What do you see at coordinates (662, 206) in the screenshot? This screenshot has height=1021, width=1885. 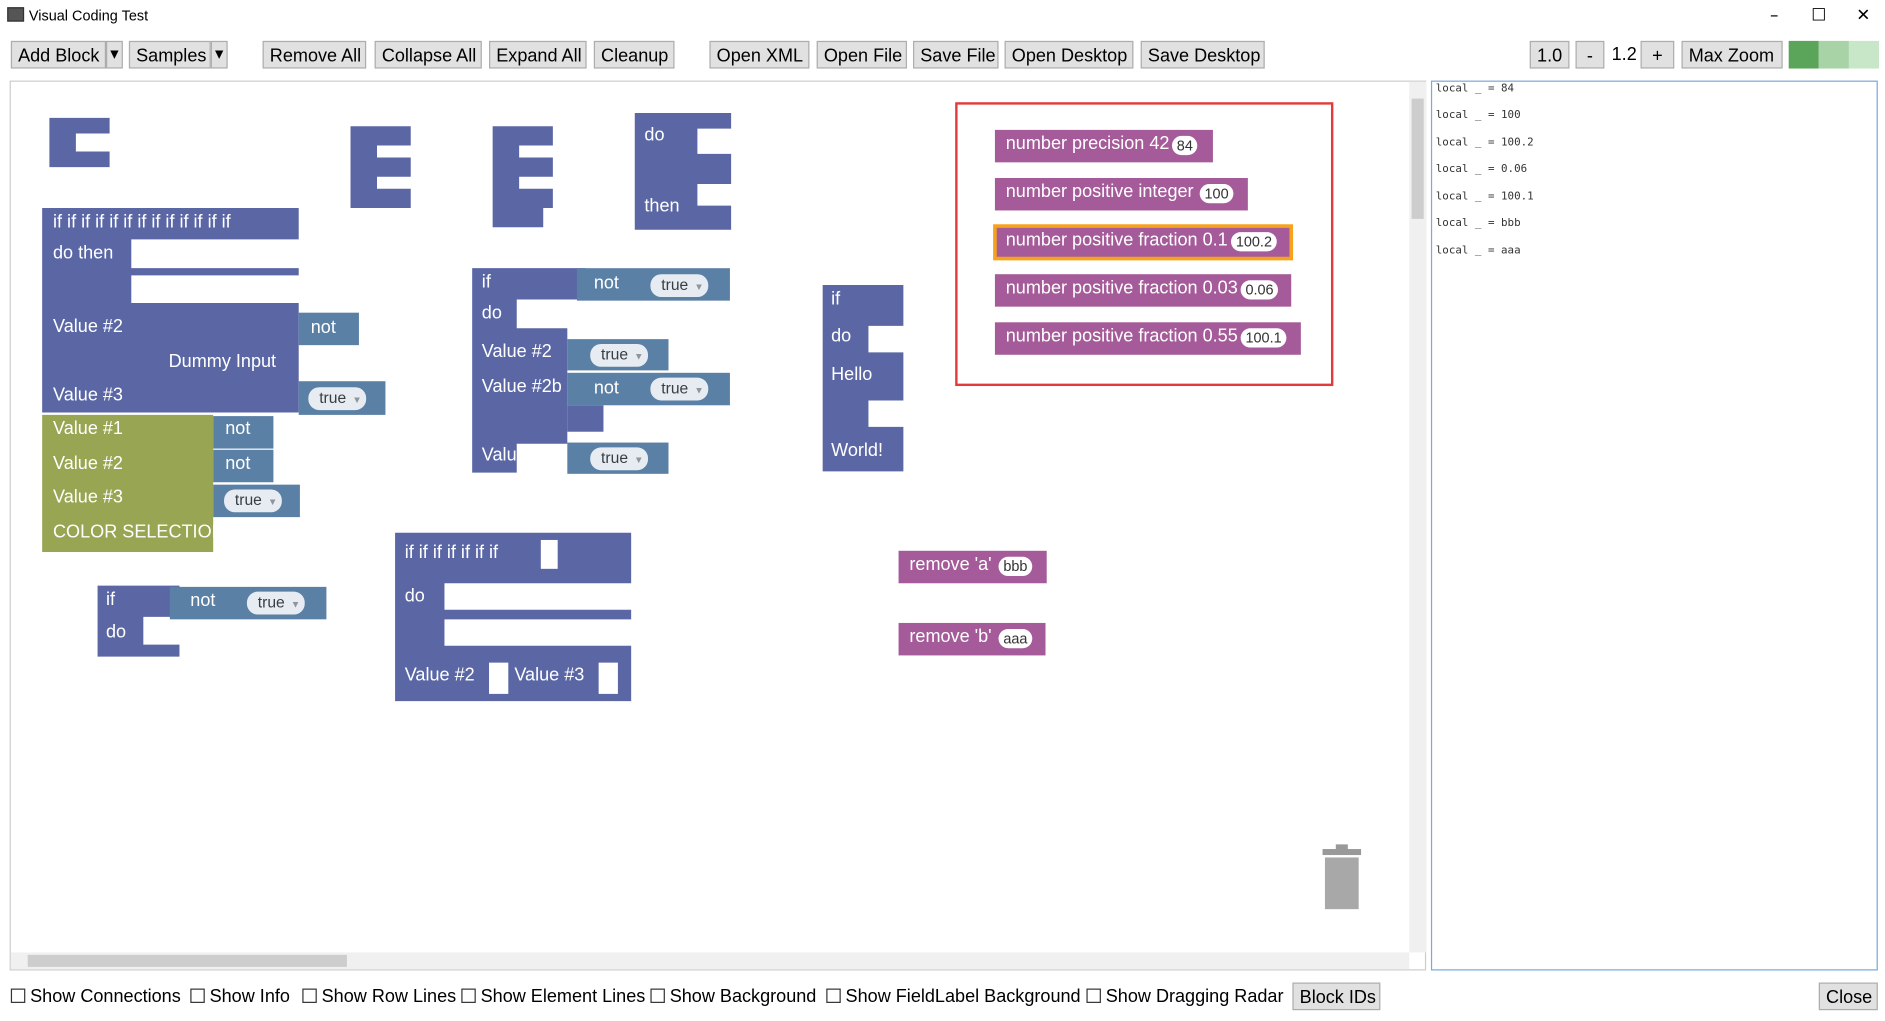 I see `block-label: then` at bounding box center [662, 206].